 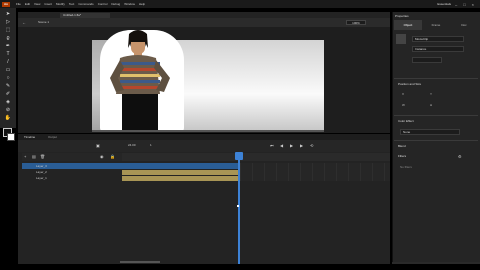 I want to click on menu-text: Text, so click(x=72, y=4).